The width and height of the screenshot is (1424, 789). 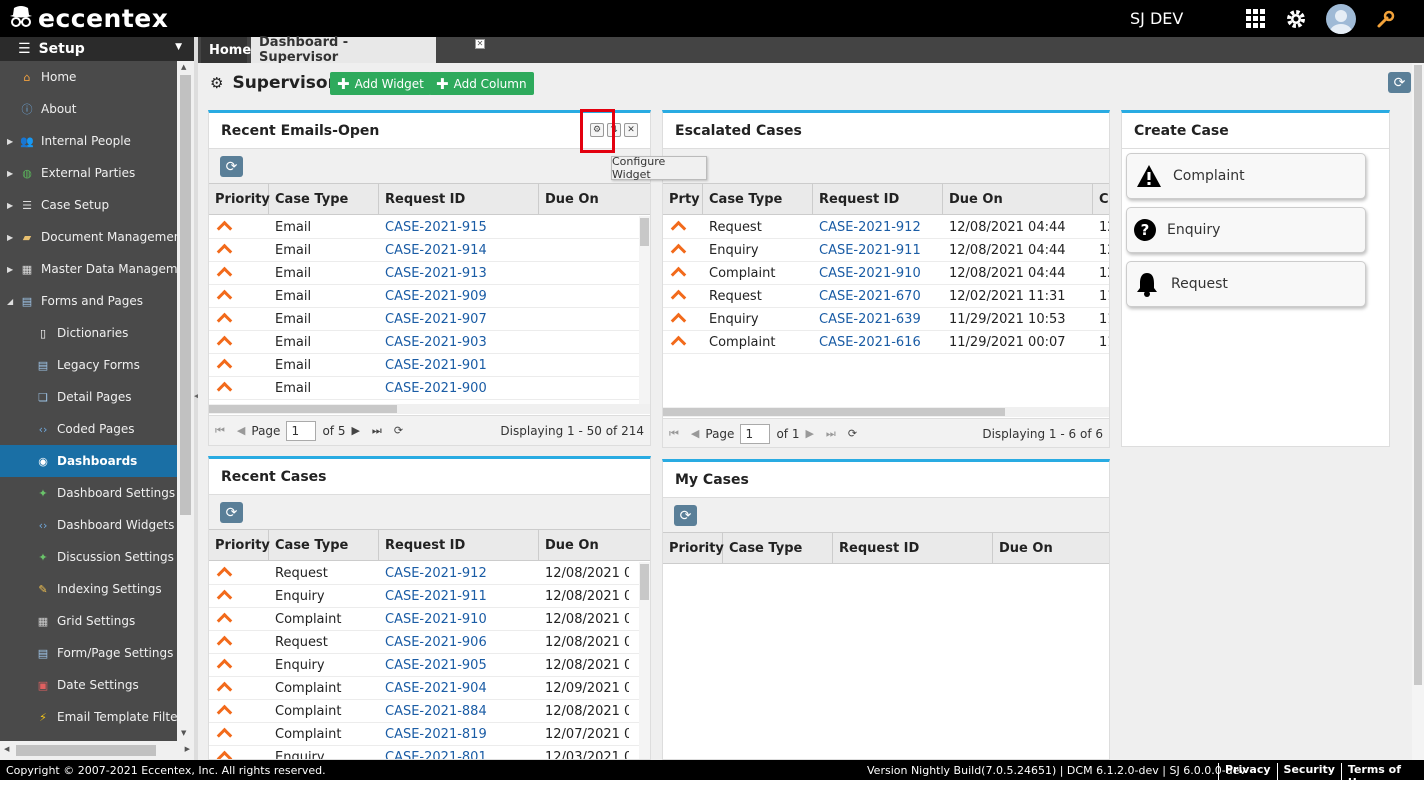 What do you see at coordinates (88, 173) in the screenshot?
I see `sidebar-item-external-parties: ▶ ◍ External Parties` at bounding box center [88, 173].